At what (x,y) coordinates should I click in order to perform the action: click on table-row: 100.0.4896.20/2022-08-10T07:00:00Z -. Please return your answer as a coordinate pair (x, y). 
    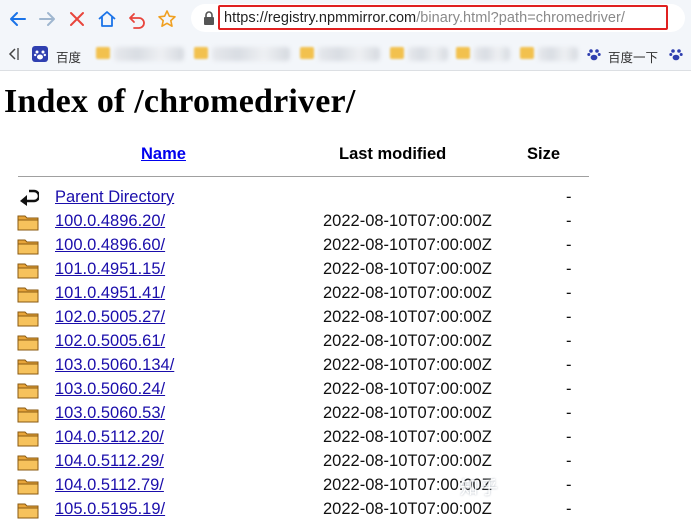
    Looking at the image, I should click on (345, 222).